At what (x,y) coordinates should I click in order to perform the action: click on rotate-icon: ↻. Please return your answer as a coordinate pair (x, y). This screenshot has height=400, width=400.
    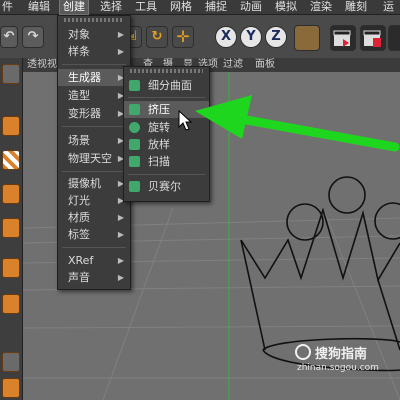
    Looking at the image, I should click on (157, 37).